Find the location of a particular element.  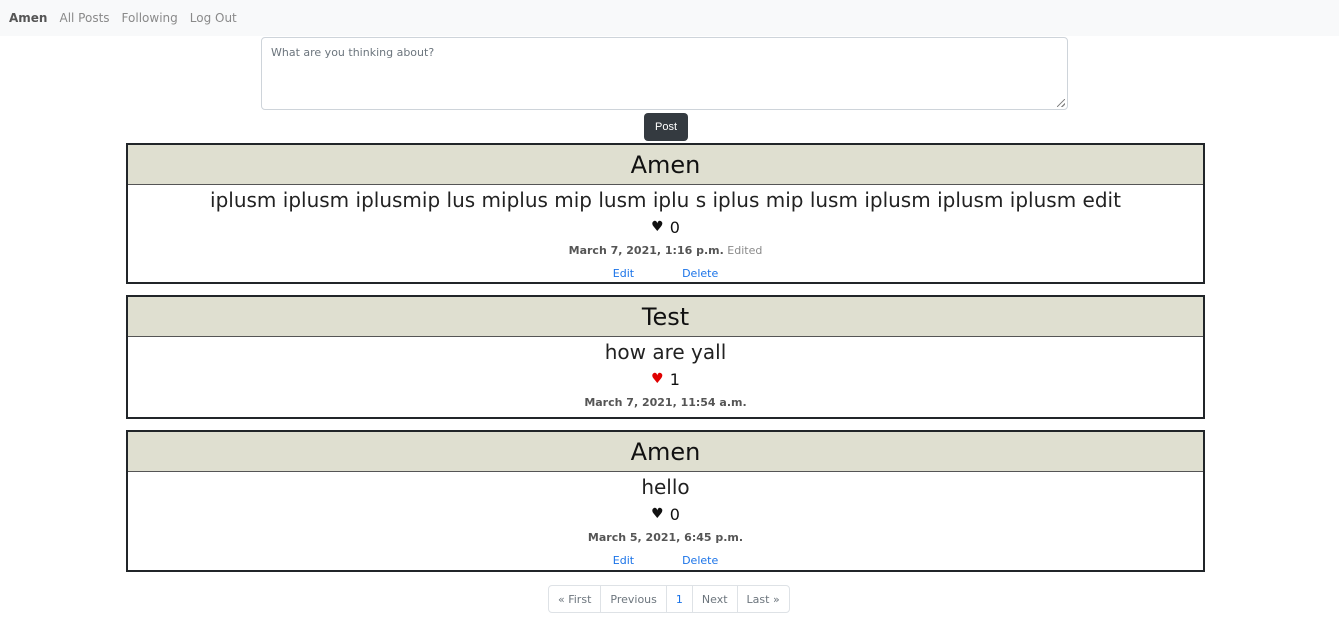

post-meta: March 7, 2021, 1:16 p.m. Edited is located at coordinates (665, 251).